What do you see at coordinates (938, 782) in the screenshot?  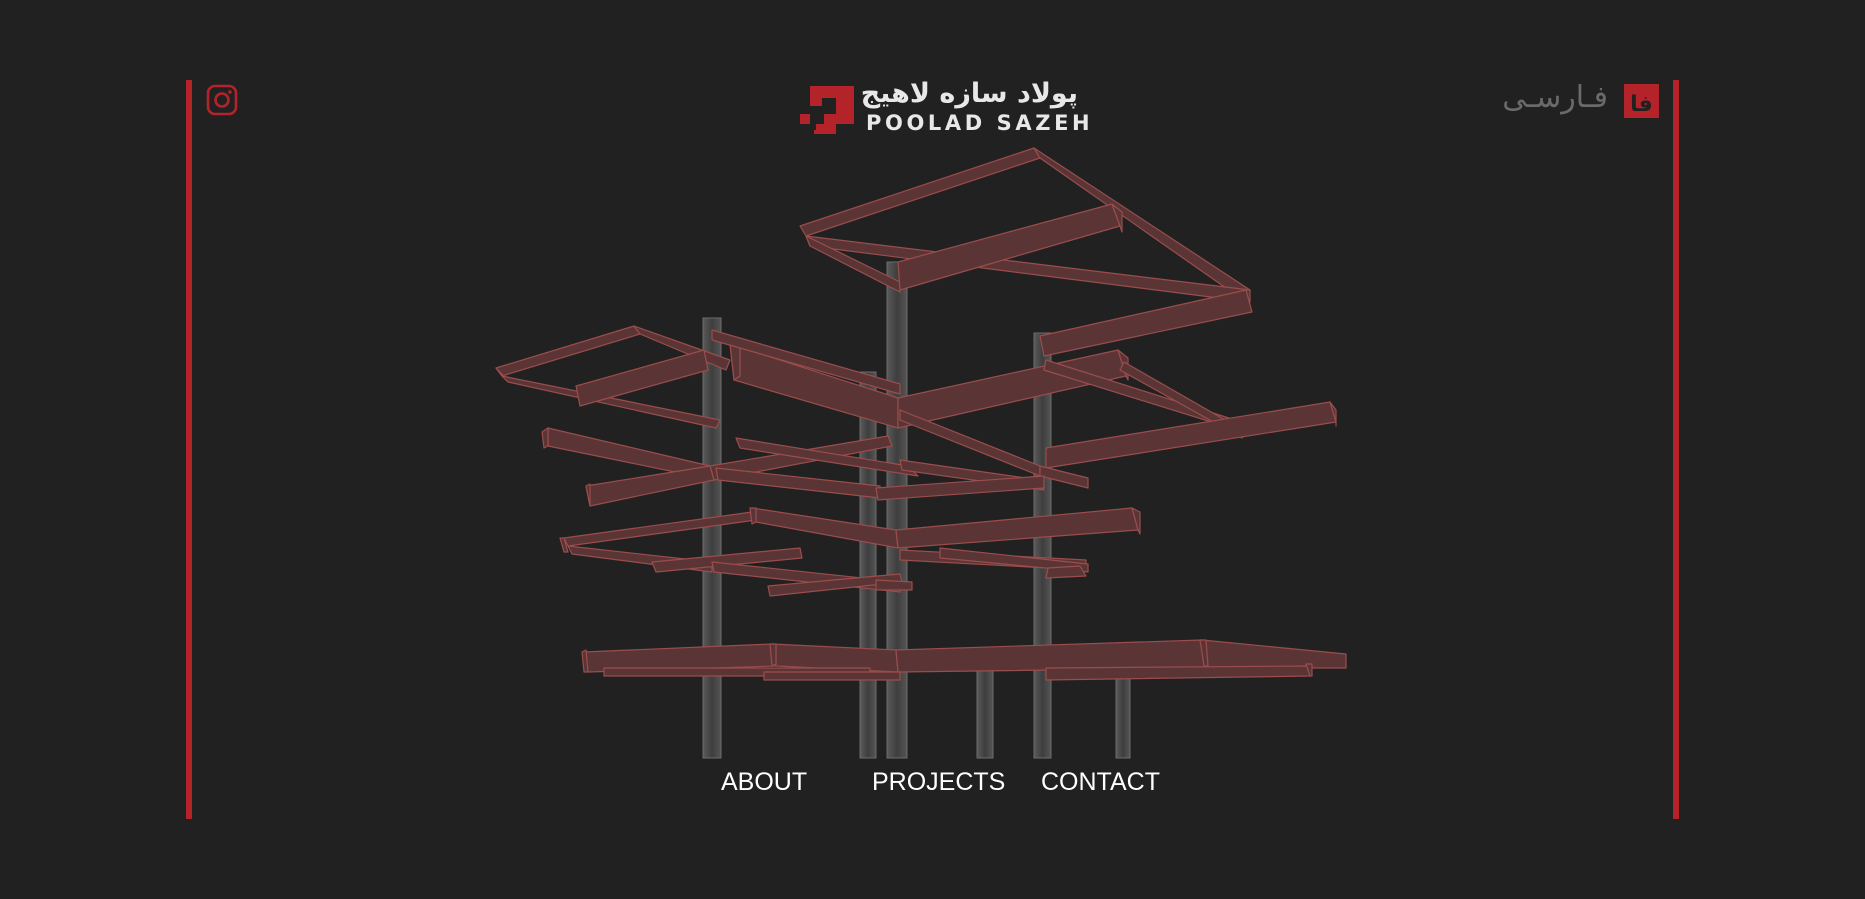 I see `nav-projects-link: PROJECTS` at bounding box center [938, 782].